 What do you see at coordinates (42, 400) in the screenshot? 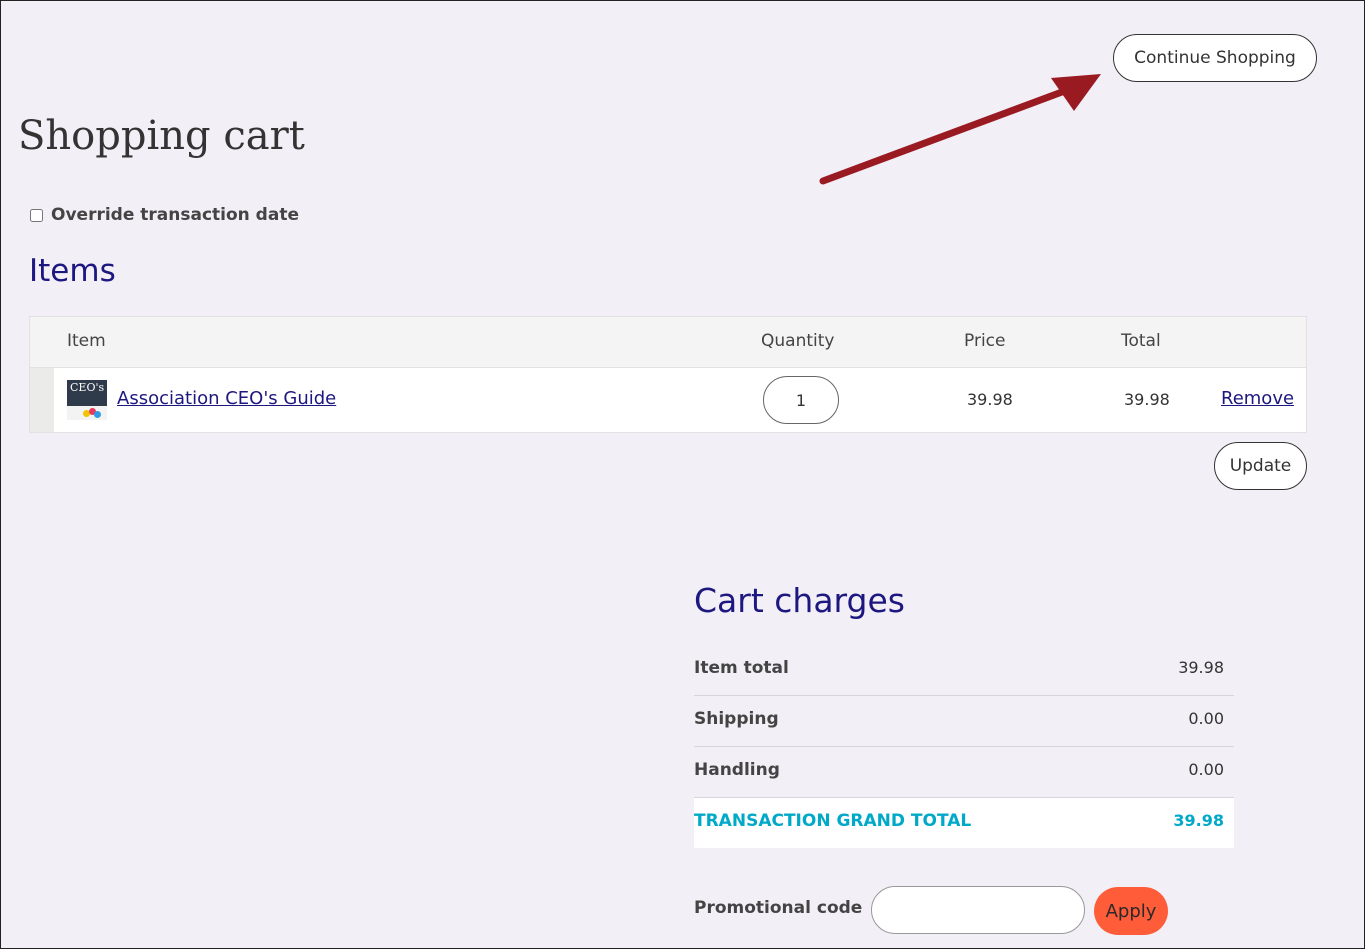
I see `row-stripe` at bounding box center [42, 400].